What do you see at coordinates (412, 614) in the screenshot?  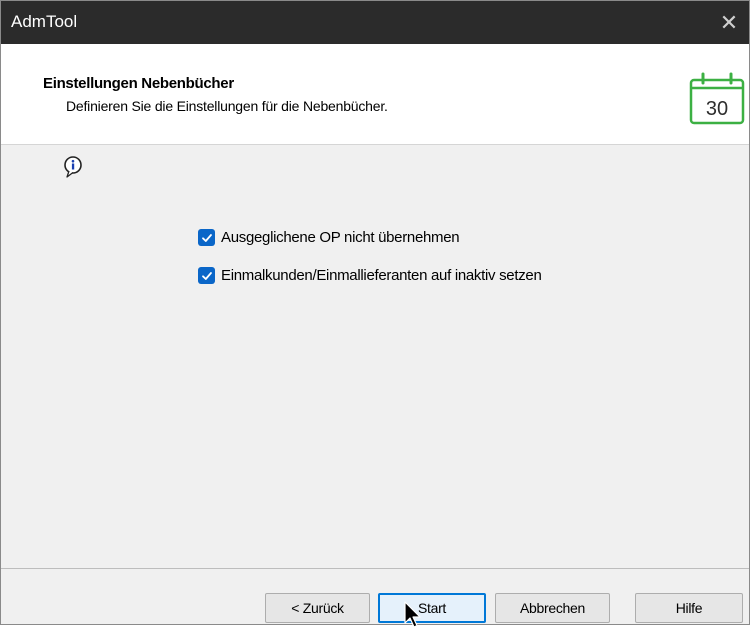 I see `mouse-cursor-icon` at bounding box center [412, 614].